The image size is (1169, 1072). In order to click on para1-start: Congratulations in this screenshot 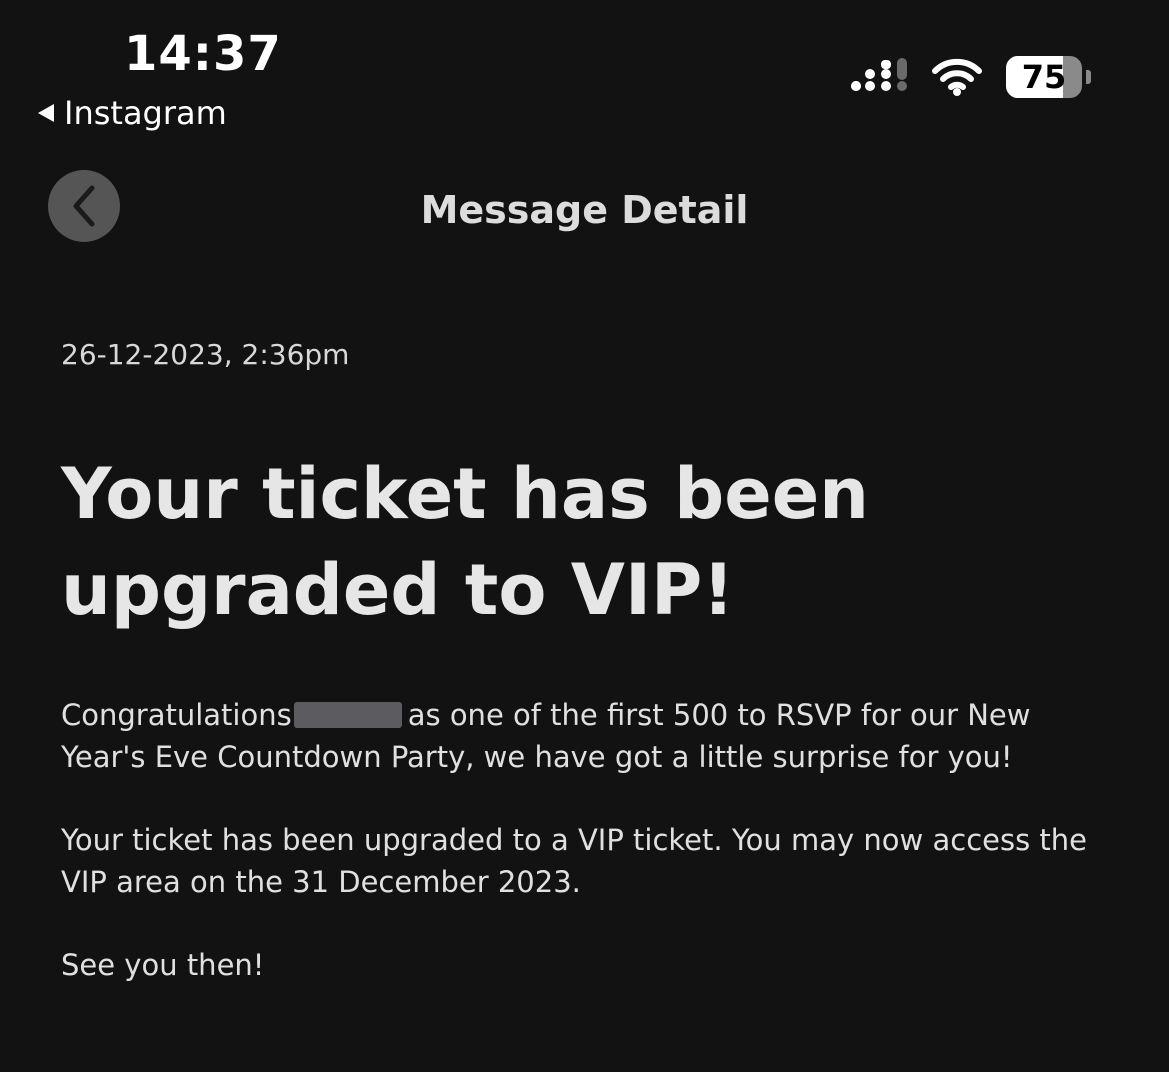, I will do `click(176, 715)`.